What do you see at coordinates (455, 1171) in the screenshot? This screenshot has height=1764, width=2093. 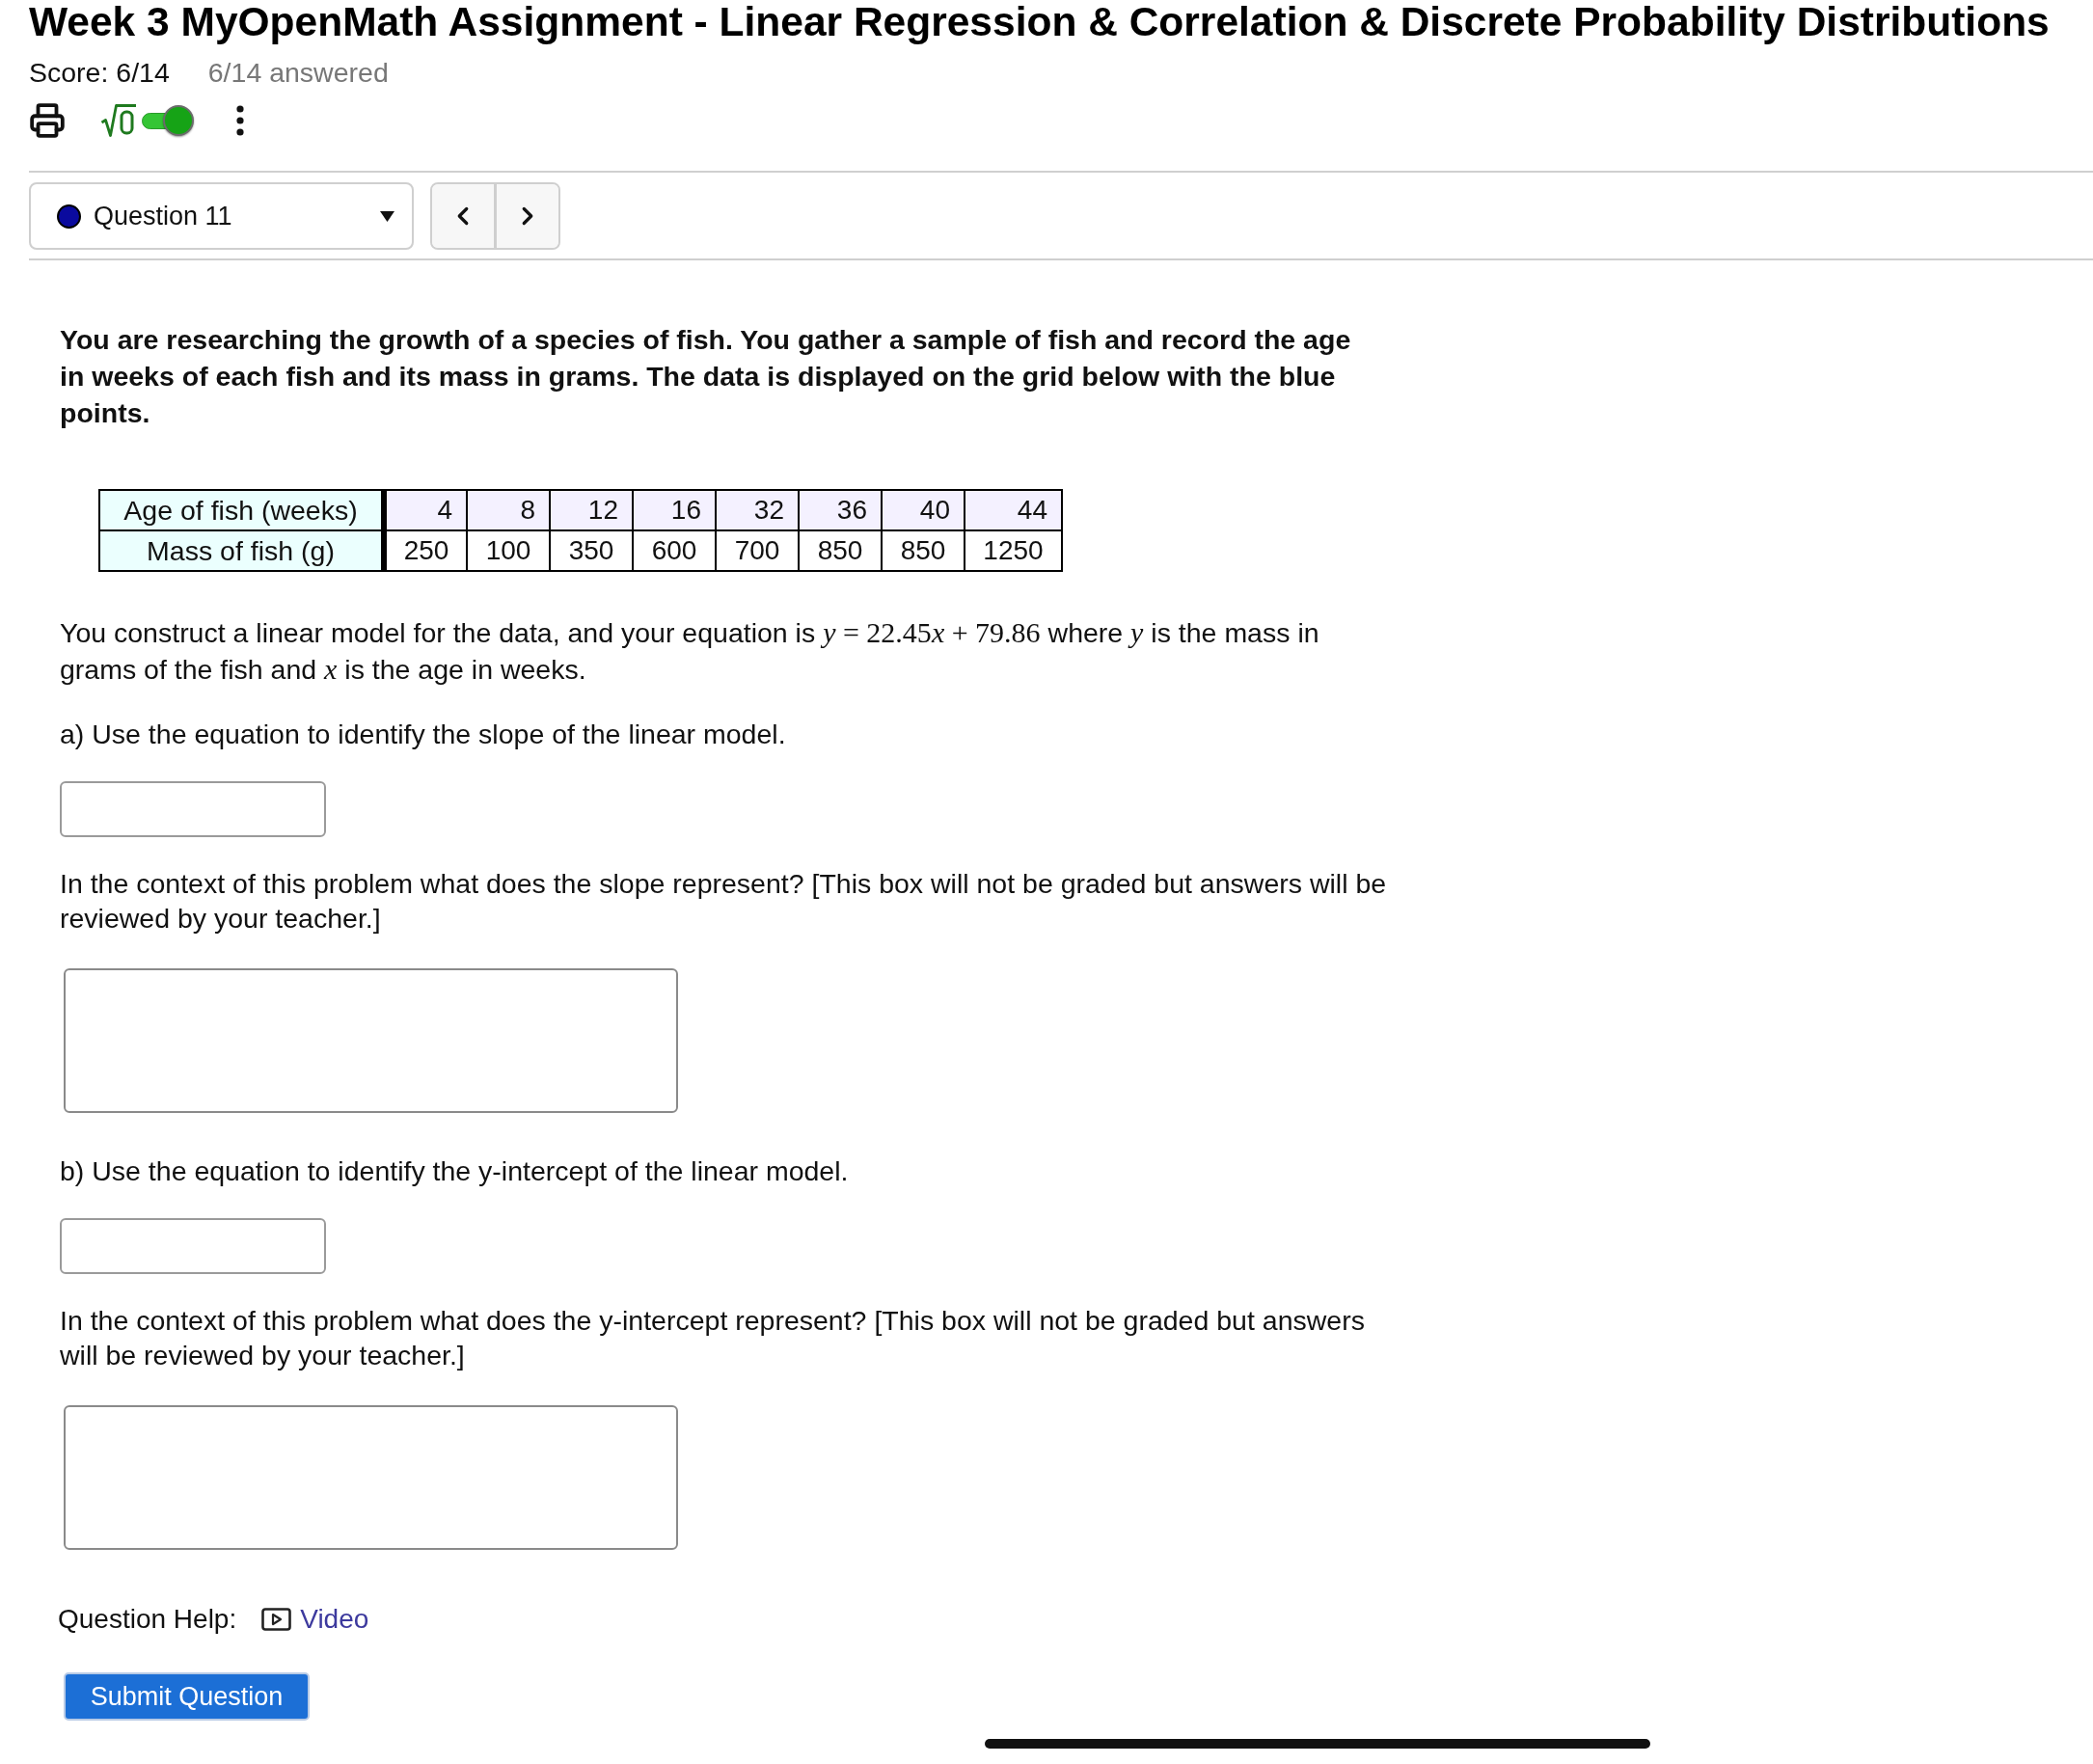 I see `question-prompt: b) Use the equation to identify the y-intercept of the linear model.` at bounding box center [455, 1171].